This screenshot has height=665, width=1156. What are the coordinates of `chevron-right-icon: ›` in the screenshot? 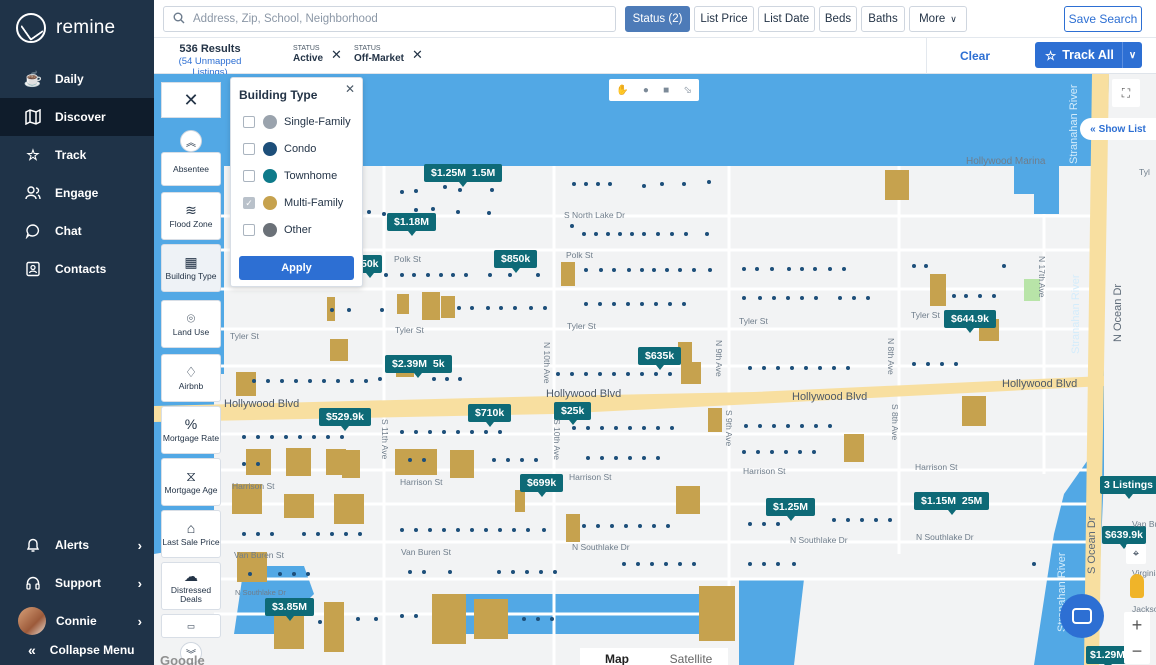 It's located at (139, 583).